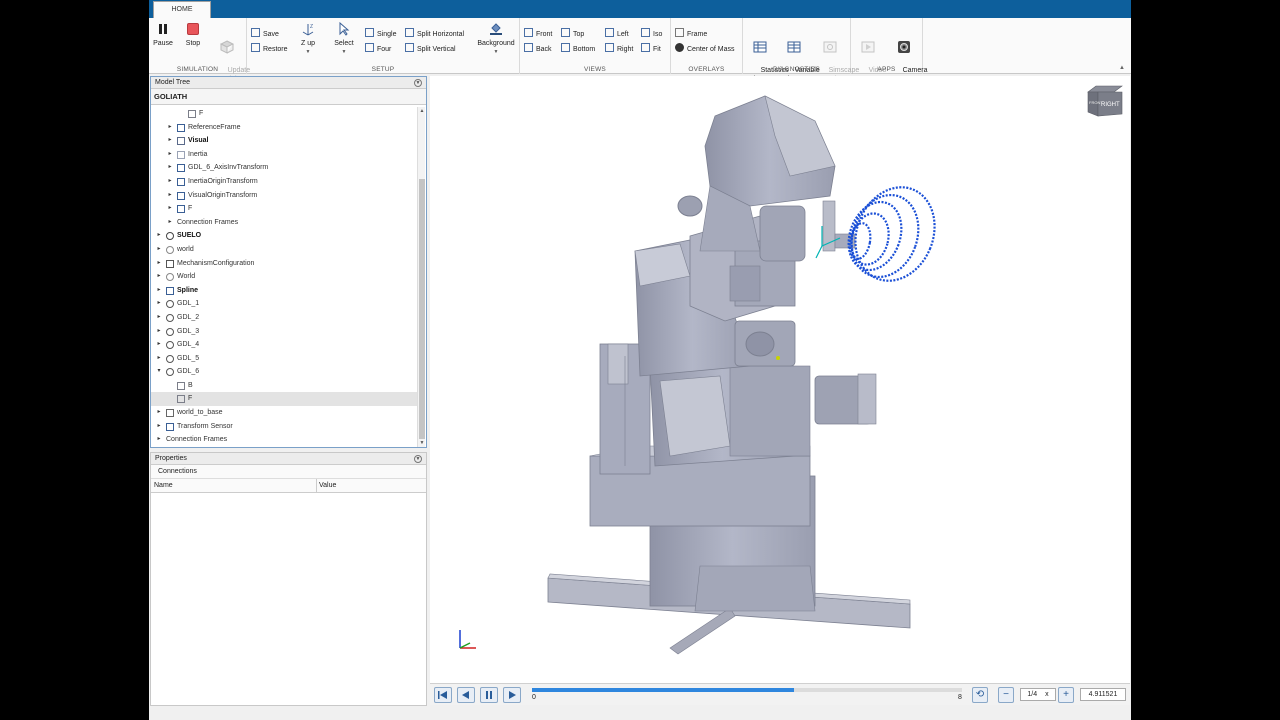 This screenshot has height=720, width=1280. I want to click on tree-node: ▸ F, so click(284, 209).